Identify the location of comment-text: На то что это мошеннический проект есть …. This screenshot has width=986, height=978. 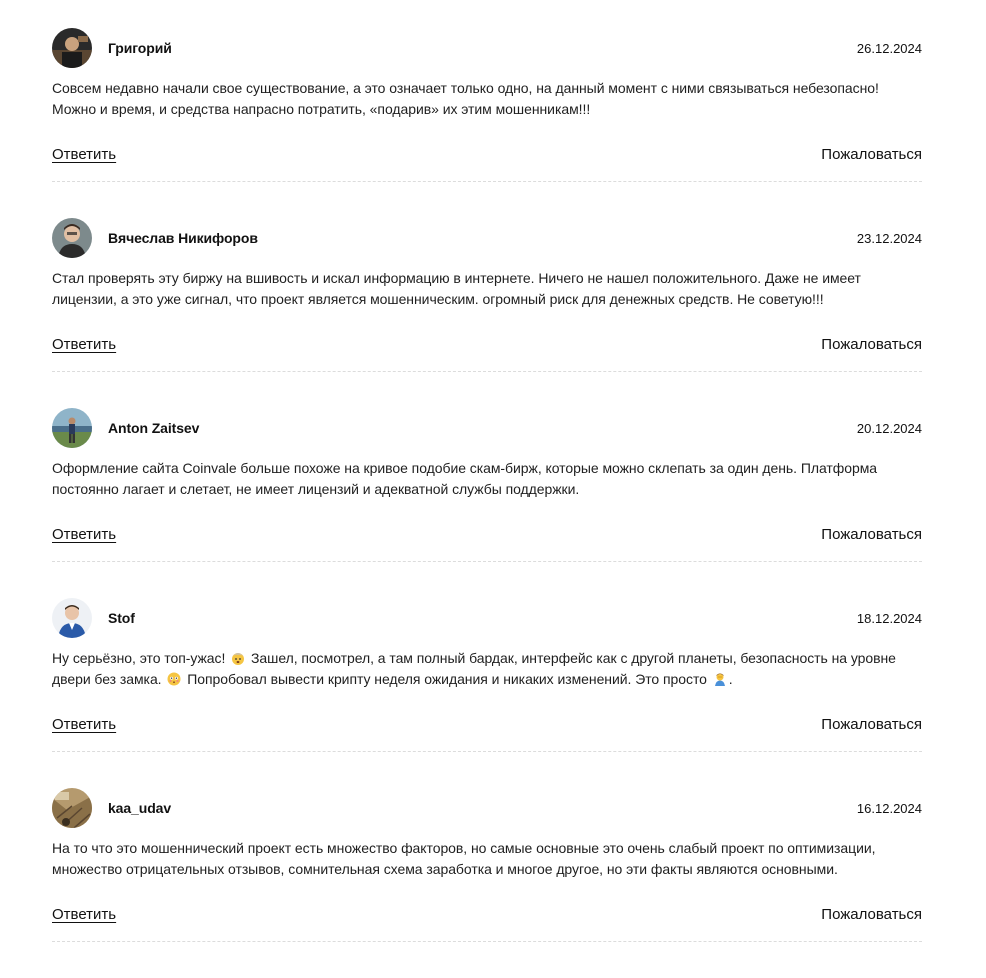
(487, 859).